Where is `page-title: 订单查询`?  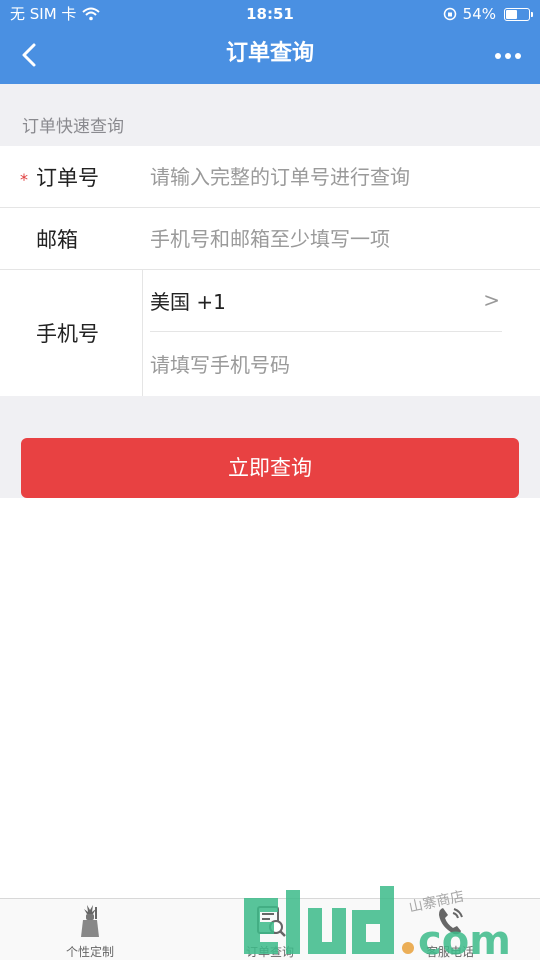
page-title: 订单查询 is located at coordinates (269, 53).